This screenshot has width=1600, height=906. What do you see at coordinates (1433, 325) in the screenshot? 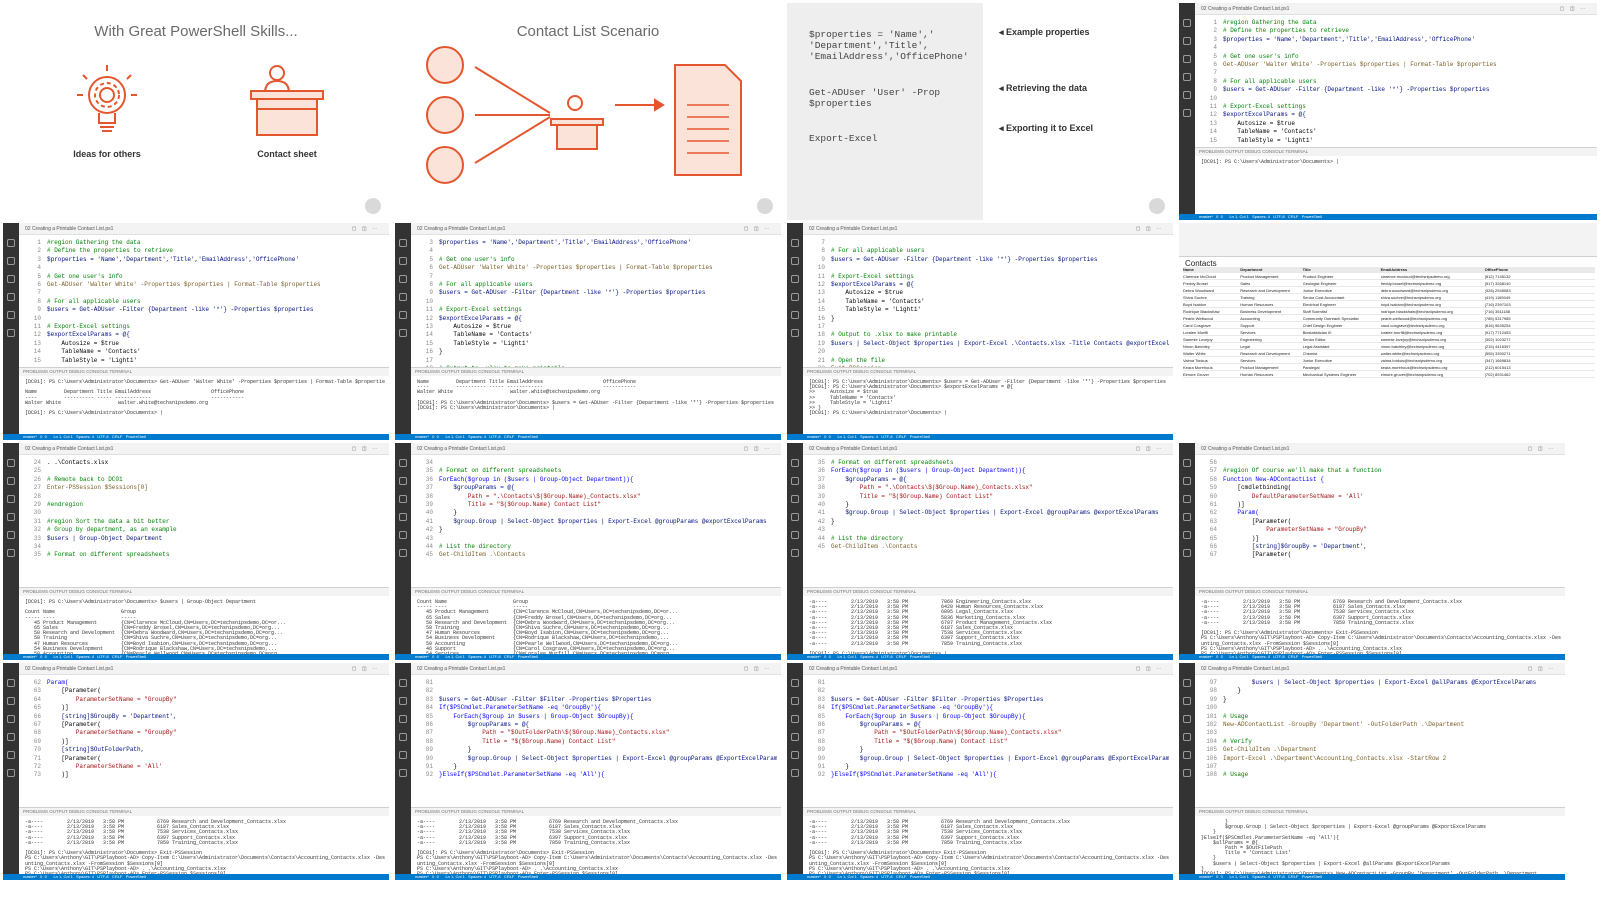
I see `excel-cell: carol.cosgrave@techsnipsdemo.org` at bounding box center [1433, 325].